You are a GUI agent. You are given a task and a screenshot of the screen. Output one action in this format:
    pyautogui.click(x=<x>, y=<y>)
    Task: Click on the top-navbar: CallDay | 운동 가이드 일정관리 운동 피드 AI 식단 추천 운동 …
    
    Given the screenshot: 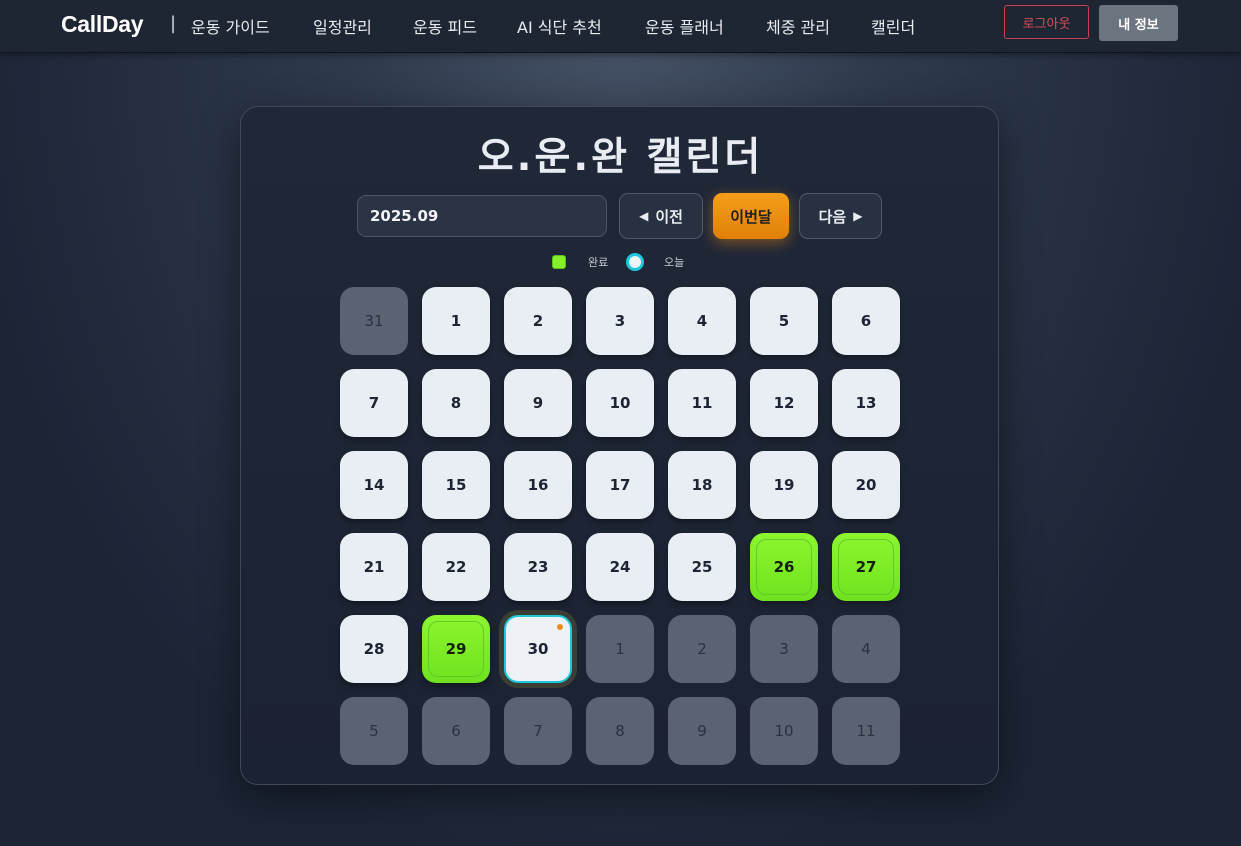 What is the action you would take?
    pyautogui.click(x=620, y=26)
    